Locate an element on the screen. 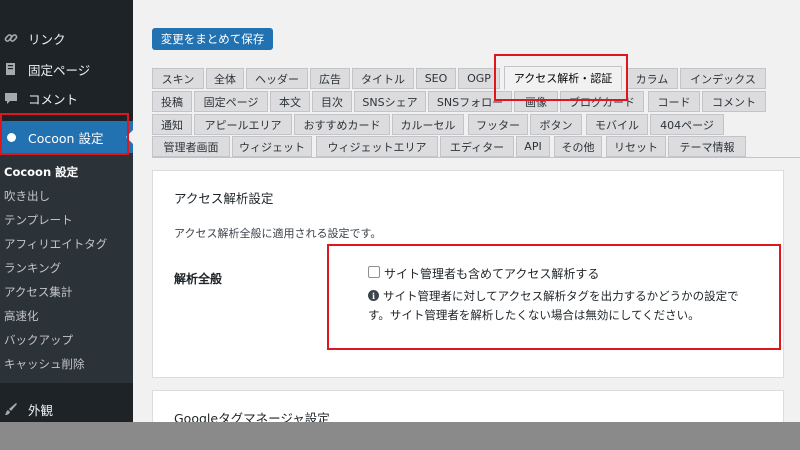 The height and width of the screenshot is (450, 800). tab-blogcard: ブログカード is located at coordinates (602, 101).